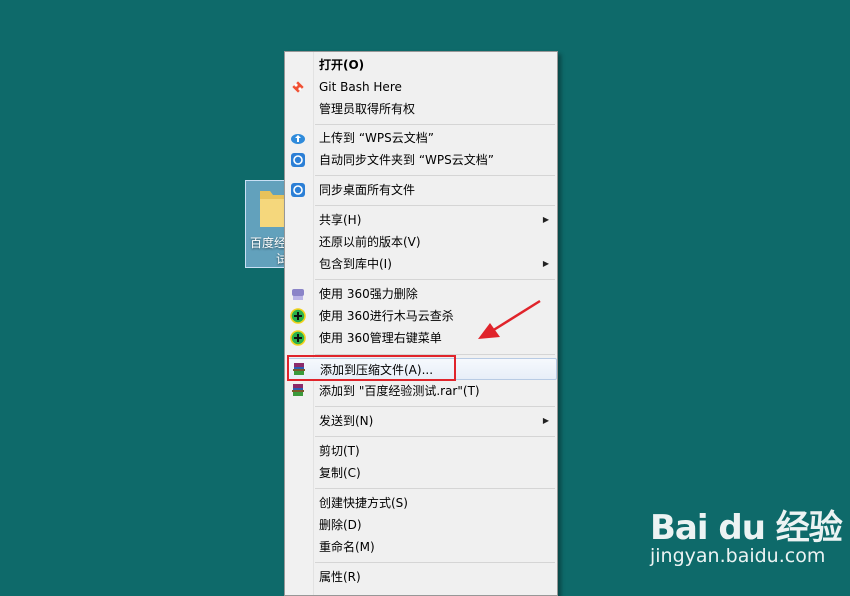 This screenshot has height=596, width=850. What do you see at coordinates (422, 391) in the screenshot?
I see `menu-item-add-rar: 添加到 "百度经验测试.rar"(T)` at bounding box center [422, 391].